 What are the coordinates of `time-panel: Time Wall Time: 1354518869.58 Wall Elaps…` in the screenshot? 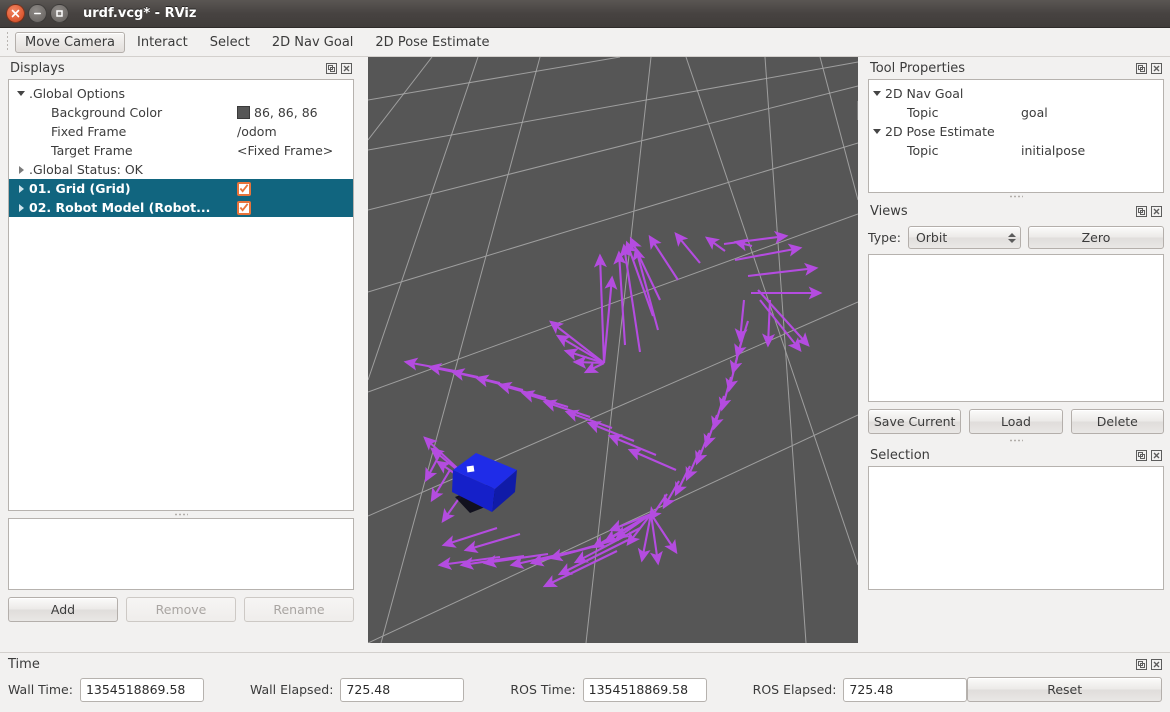 It's located at (585, 682).